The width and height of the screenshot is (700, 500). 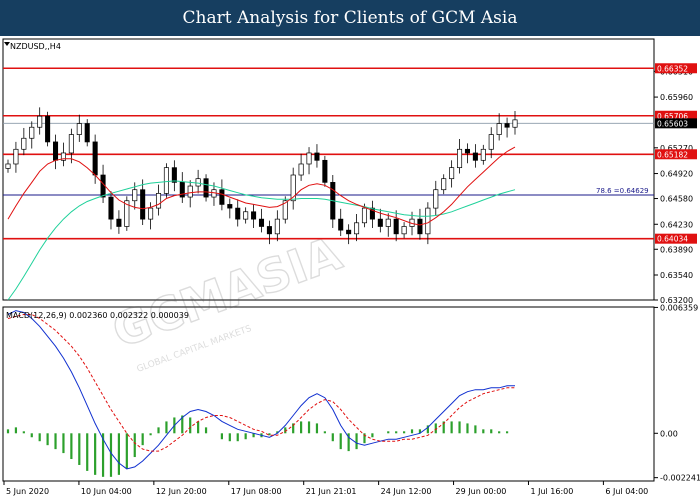 What do you see at coordinates (676, 249) in the screenshot?
I see `y-tick-label: 0.63890` at bounding box center [676, 249].